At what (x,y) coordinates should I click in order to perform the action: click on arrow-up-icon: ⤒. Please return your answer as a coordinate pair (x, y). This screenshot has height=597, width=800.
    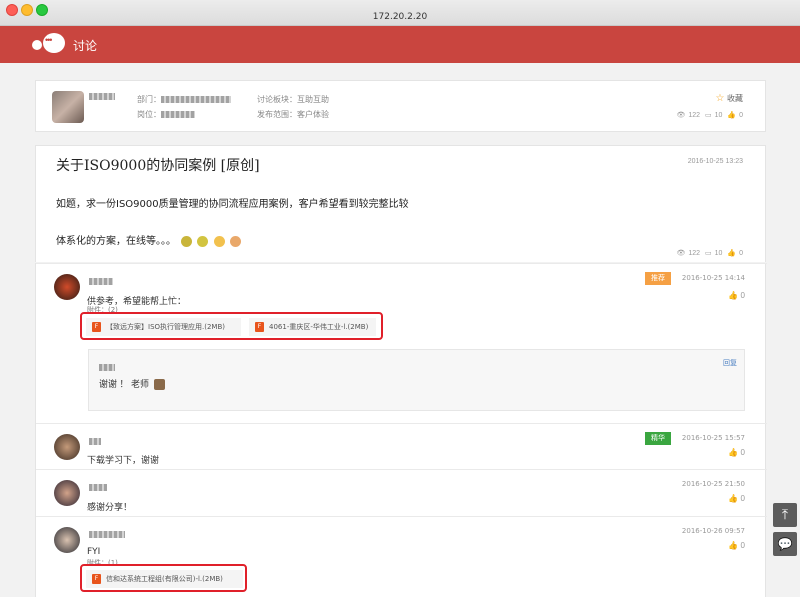
    Looking at the image, I should click on (785, 514).